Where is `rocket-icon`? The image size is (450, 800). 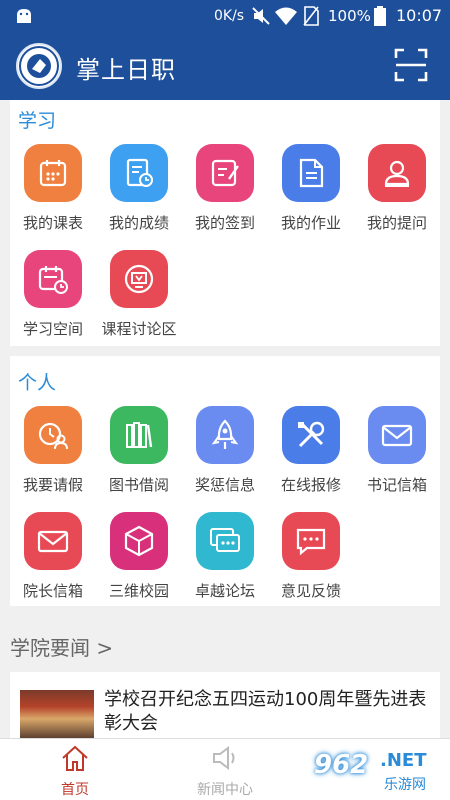 rocket-icon is located at coordinates (225, 435).